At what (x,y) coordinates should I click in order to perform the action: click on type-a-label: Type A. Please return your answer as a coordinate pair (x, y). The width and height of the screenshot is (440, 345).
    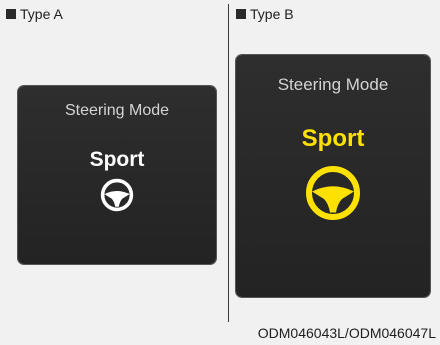
    Looking at the image, I should click on (34, 14).